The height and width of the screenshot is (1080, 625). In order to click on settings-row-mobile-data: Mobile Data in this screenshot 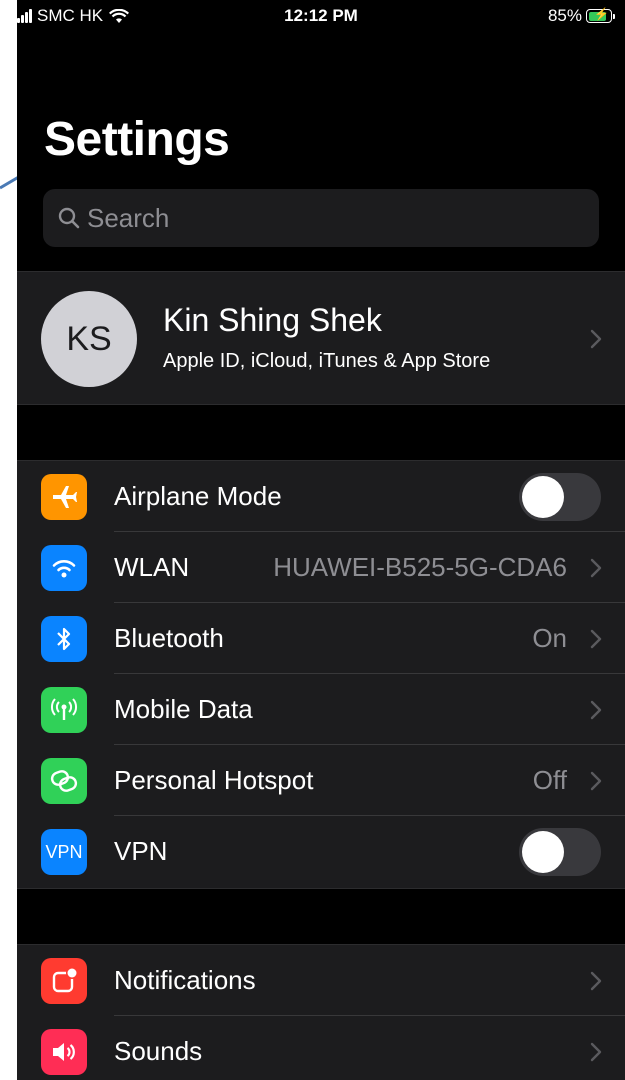, I will do `click(321, 709)`.